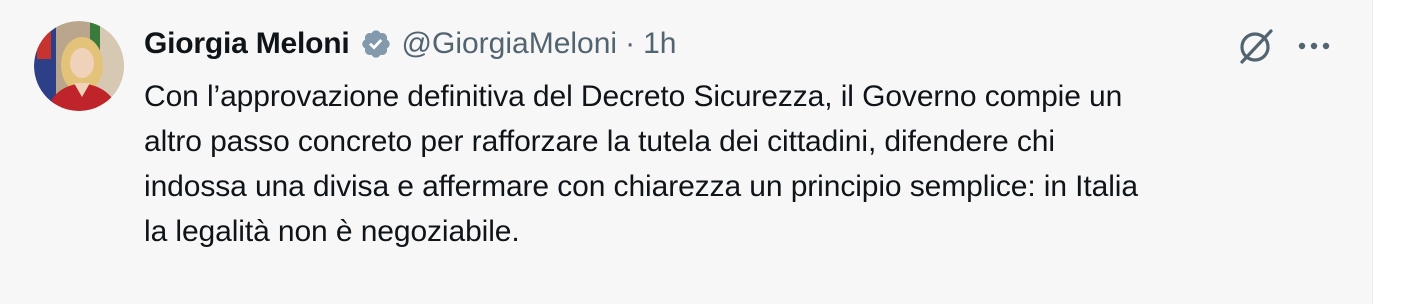 The width and height of the screenshot is (1408, 304). Describe the element at coordinates (510, 44) in the screenshot. I see `author-handle: @GiorgiaMeloni` at that location.